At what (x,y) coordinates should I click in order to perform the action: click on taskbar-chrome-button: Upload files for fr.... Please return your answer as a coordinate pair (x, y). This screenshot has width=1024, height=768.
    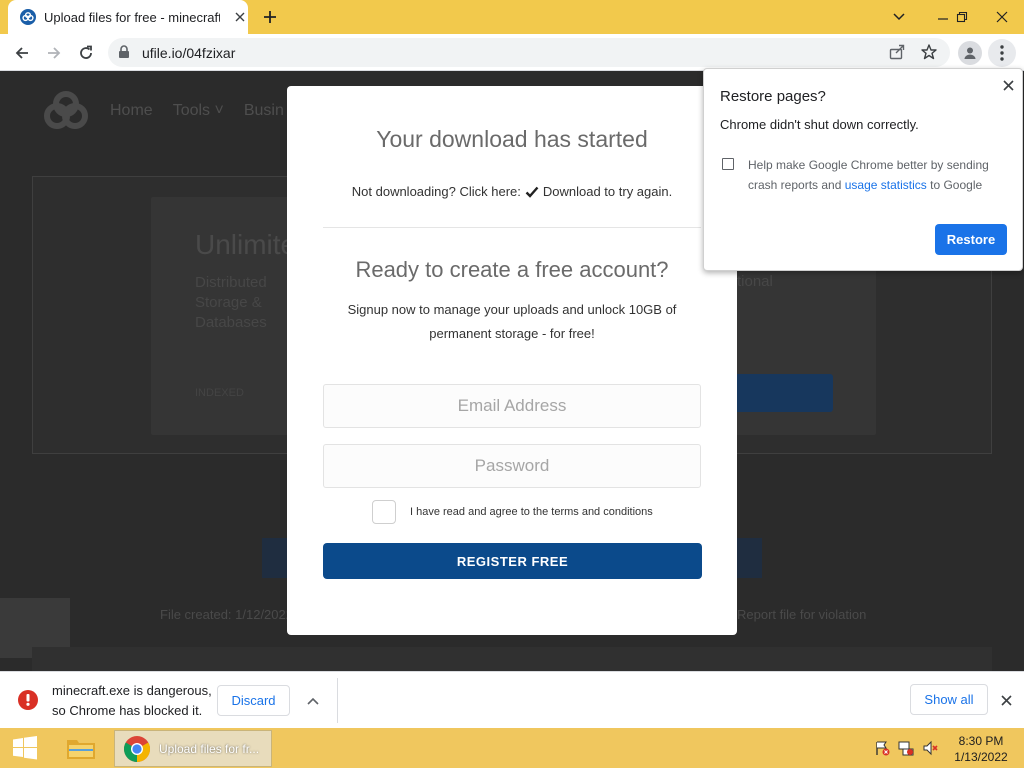
    Looking at the image, I should click on (193, 748).